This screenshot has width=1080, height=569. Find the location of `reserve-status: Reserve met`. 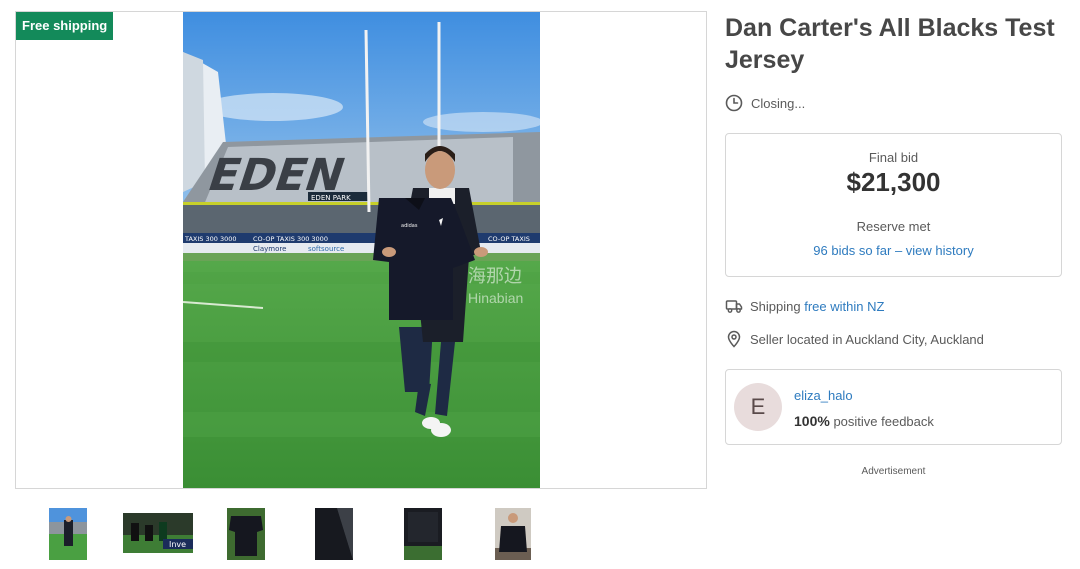

reserve-status: Reserve met is located at coordinates (893, 226).